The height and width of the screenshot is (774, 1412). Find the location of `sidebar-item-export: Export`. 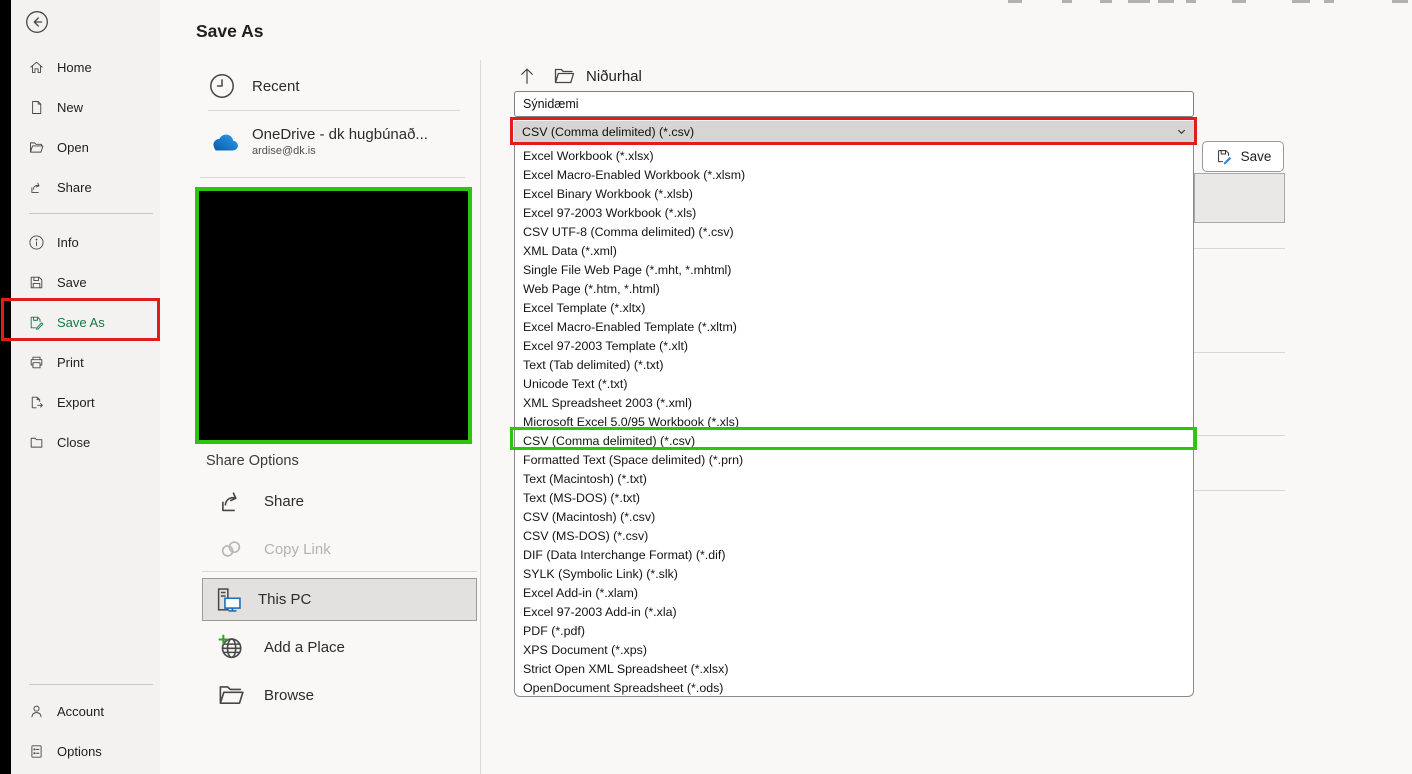

sidebar-item-export: Export is located at coordinates (85, 402).